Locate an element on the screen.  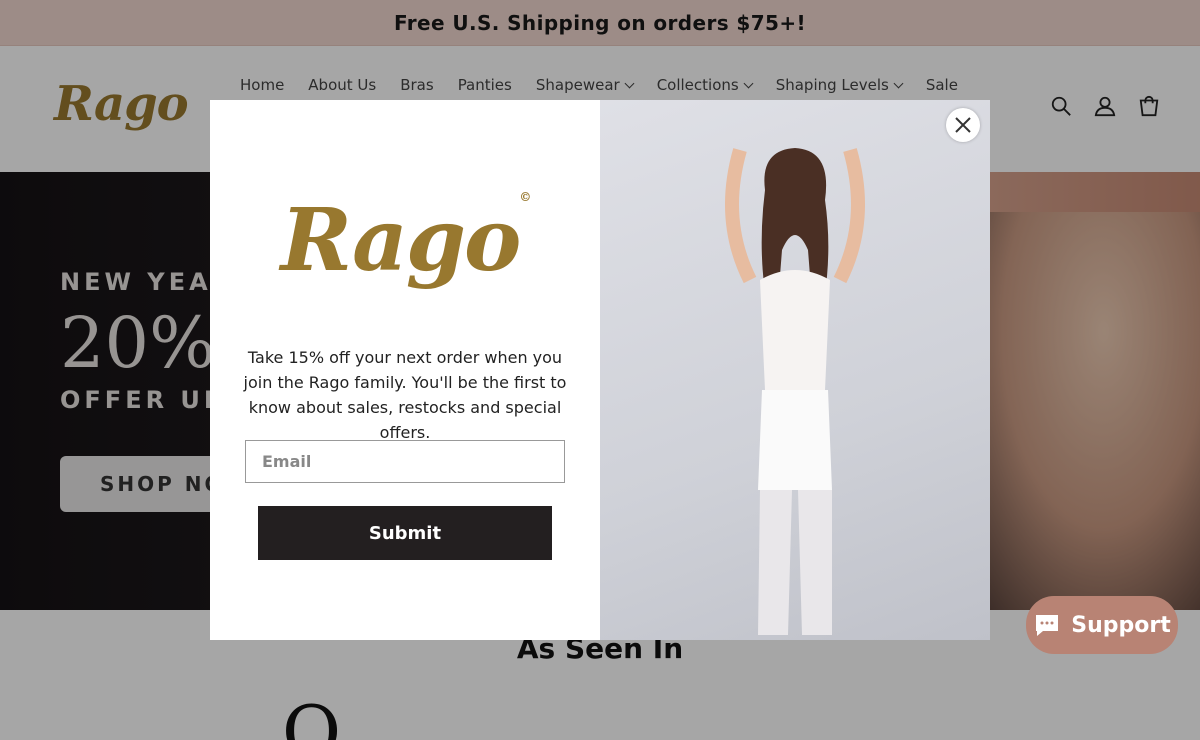
copyright-mark: © is located at coordinates (525, 197).